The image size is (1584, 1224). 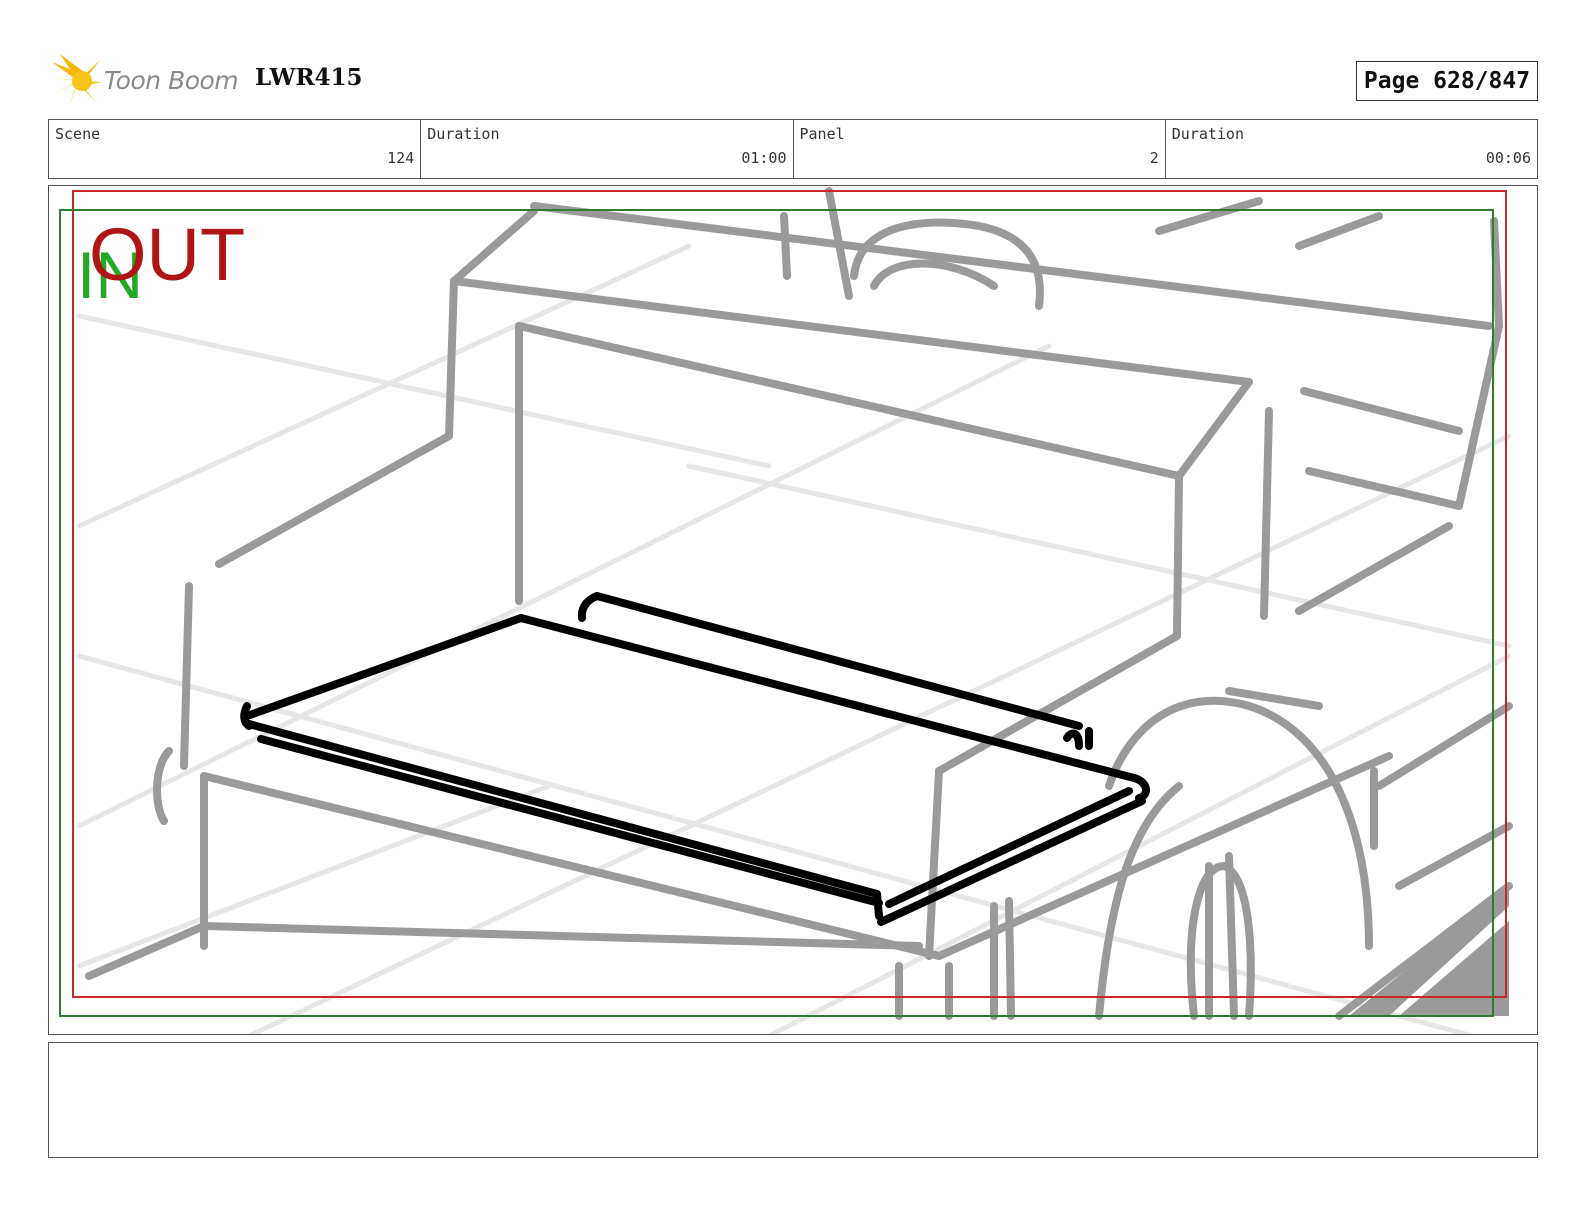 I want to click on panel-duration-cell: Duration 00:06, so click(x=1351, y=149).